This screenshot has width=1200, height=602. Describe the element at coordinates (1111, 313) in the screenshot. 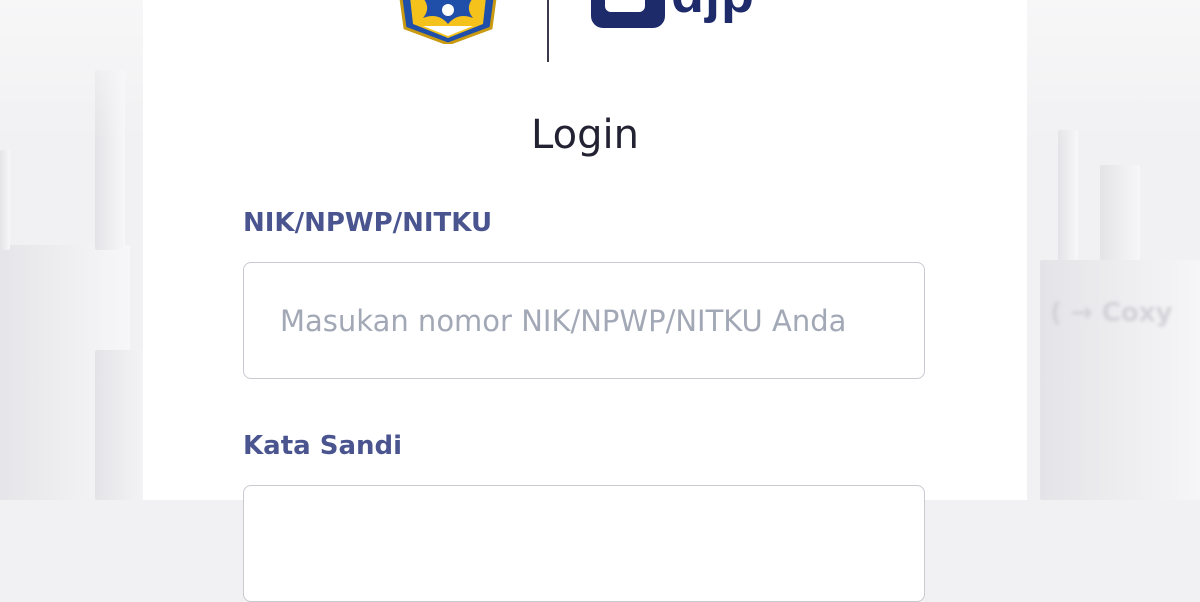

I see `background-decor-text: ( → Coxy` at that location.